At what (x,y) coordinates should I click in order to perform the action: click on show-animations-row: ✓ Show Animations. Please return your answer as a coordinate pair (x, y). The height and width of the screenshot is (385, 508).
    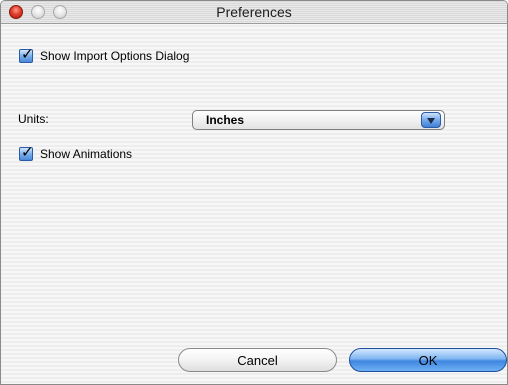
    Looking at the image, I should click on (76, 152).